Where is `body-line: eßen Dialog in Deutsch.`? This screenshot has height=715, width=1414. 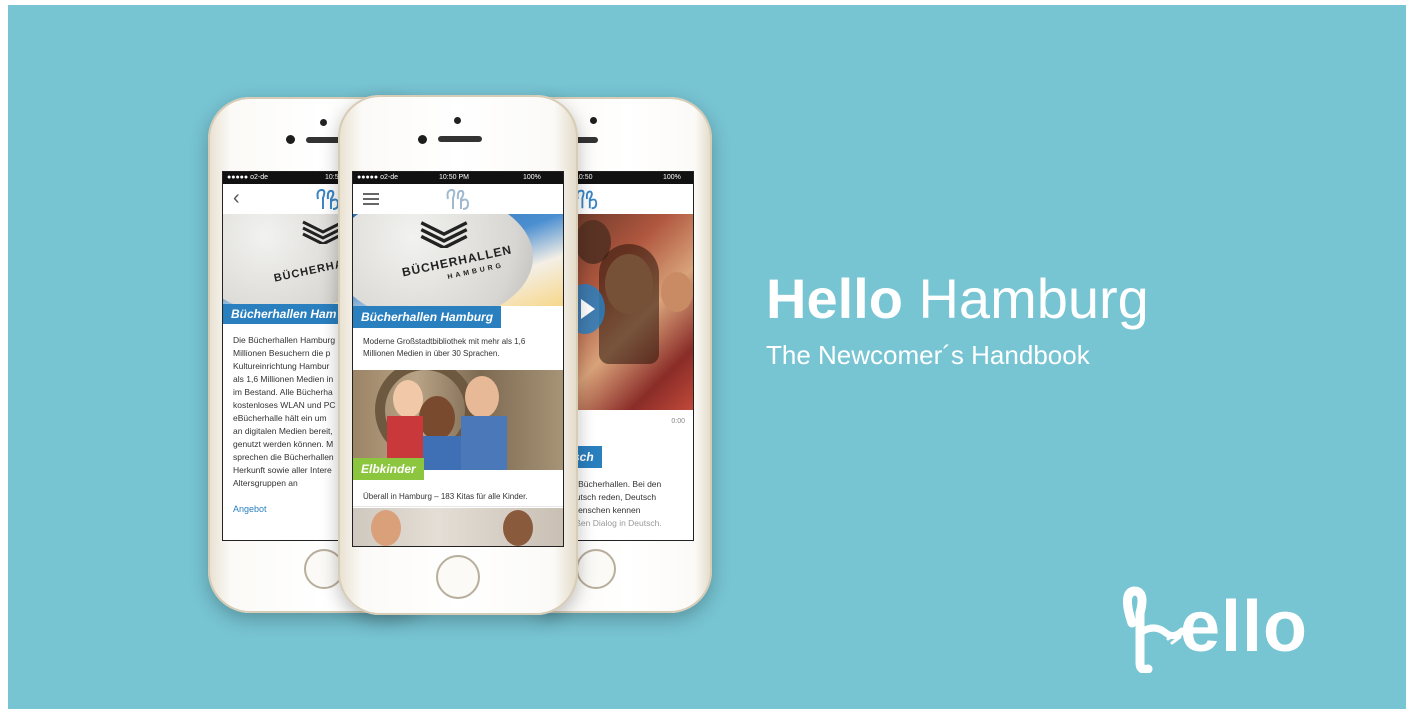 body-line: eßen Dialog in Deutsch. is located at coordinates (616, 523).